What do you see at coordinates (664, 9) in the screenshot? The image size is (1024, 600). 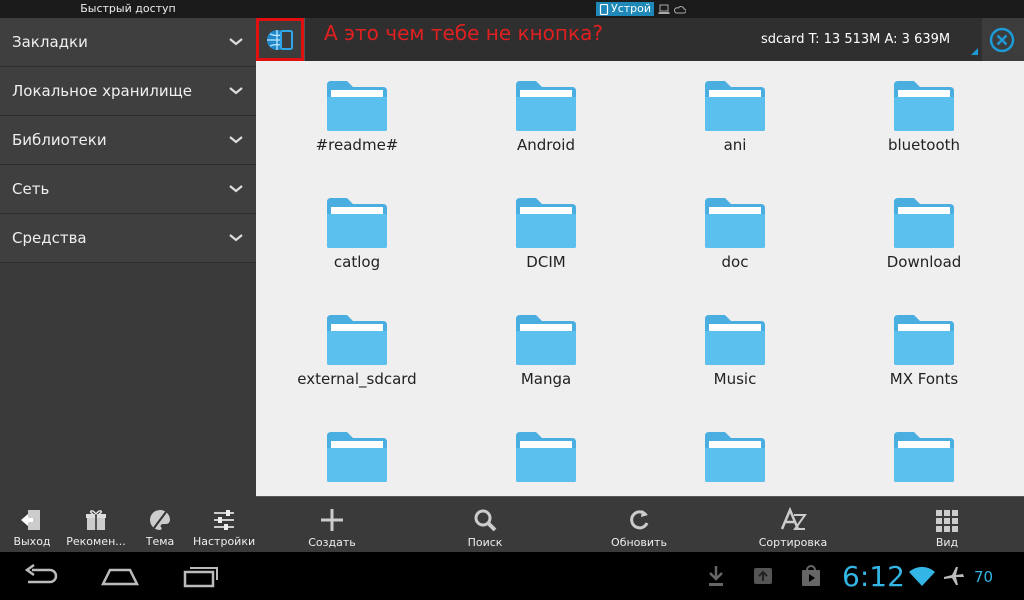 I see `network-tab-icon` at bounding box center [664, 9].